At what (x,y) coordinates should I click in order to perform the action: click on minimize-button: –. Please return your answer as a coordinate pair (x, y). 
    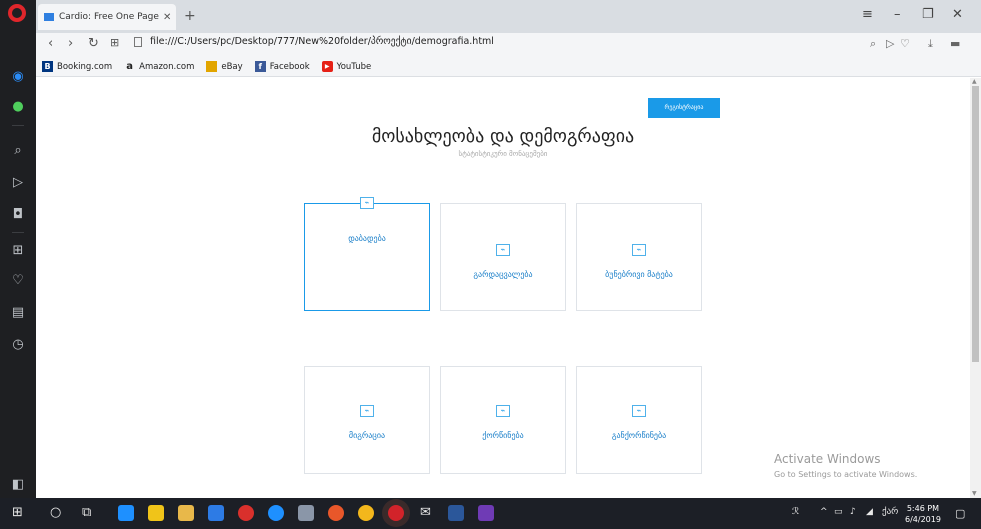
    Looking at the image, I should click on (897, 14).